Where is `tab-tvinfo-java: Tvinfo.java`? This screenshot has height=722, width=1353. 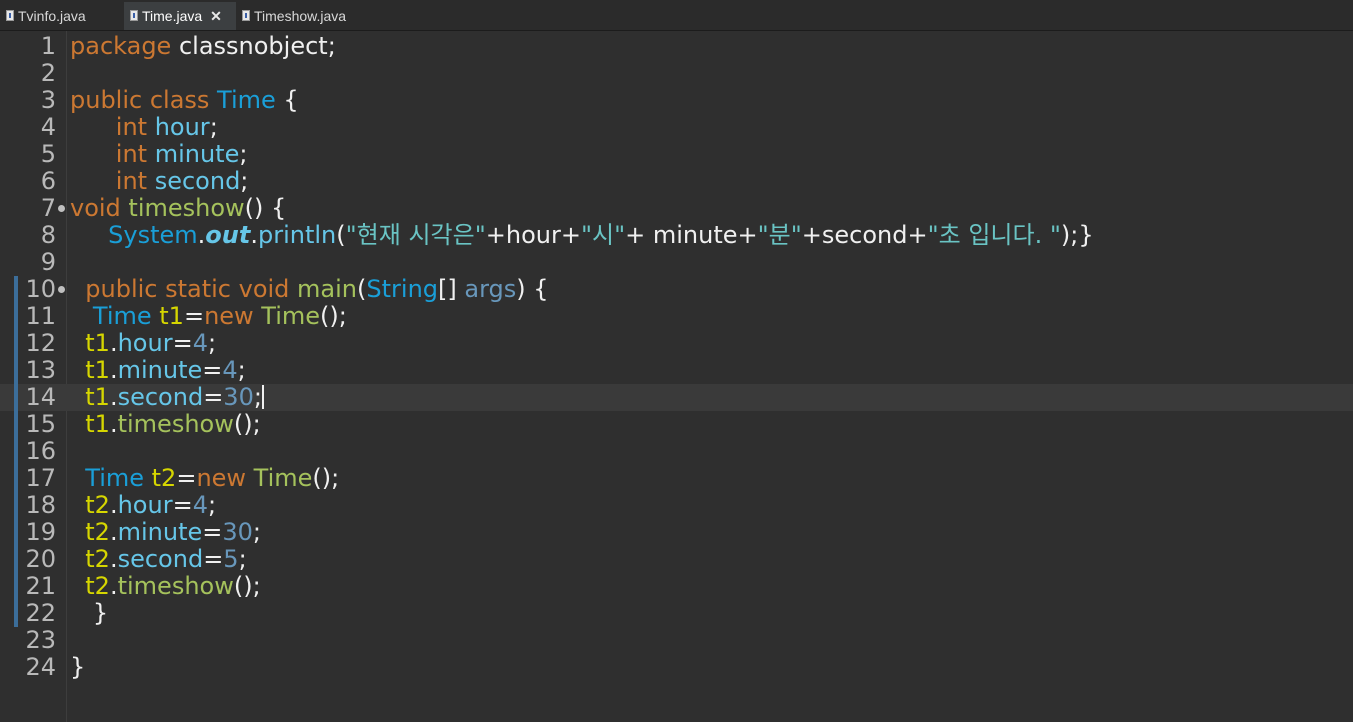
tab-tvinfo-java: Tvinfo.java is located at coordinates (62, 16).